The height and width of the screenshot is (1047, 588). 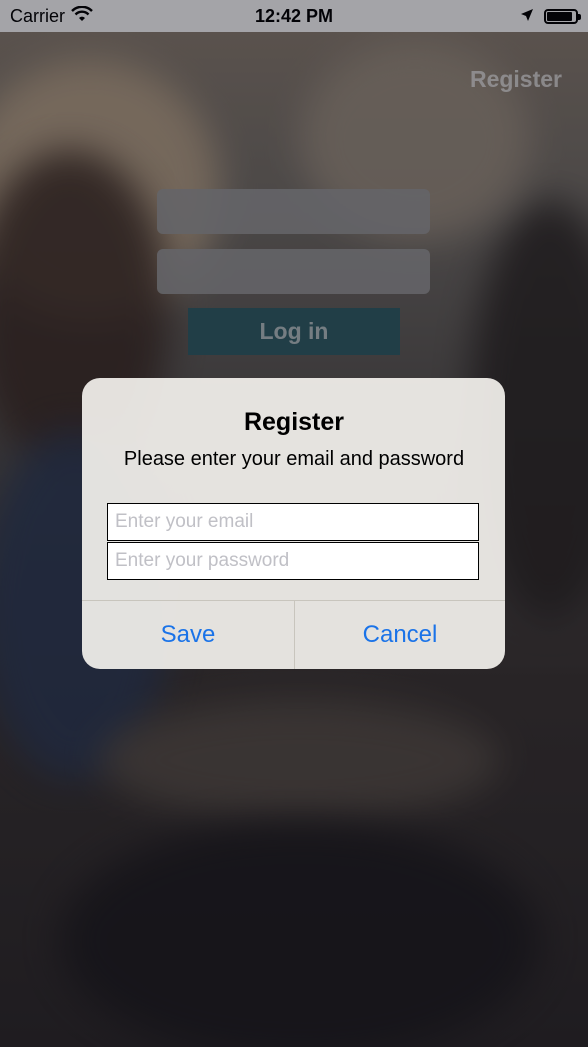 What do you see at coordinates (294, 422) in the screenshot?
I see `alert-title: Register` at bounding box center [294, 422].